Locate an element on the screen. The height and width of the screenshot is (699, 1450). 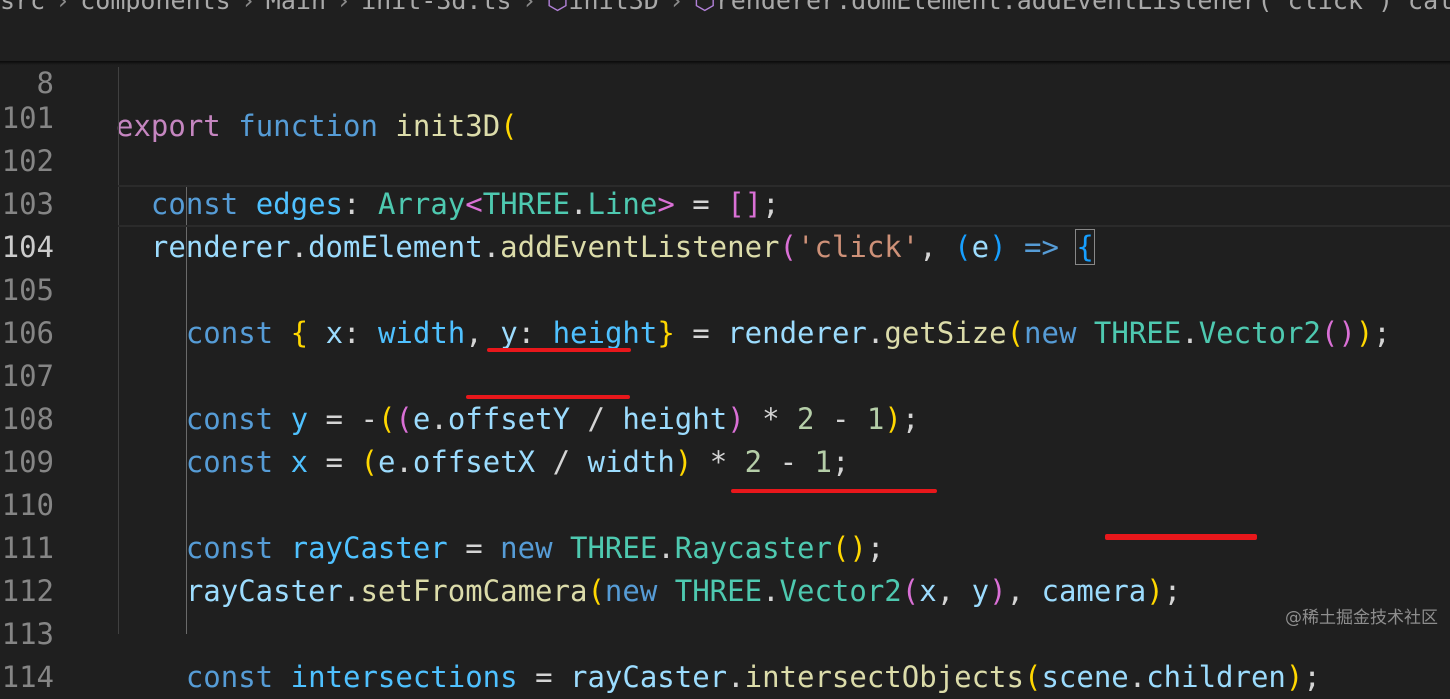
code-line: 109 is located at coordinates (725, 438).